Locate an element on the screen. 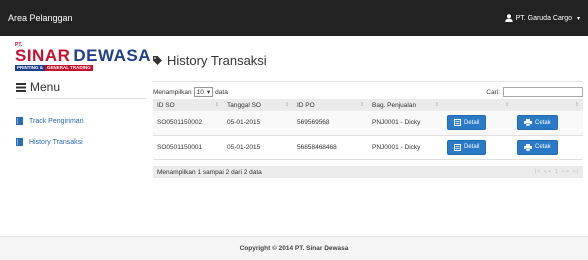 The image size is (588, 260). search-input is located at coordinates (543, 92).